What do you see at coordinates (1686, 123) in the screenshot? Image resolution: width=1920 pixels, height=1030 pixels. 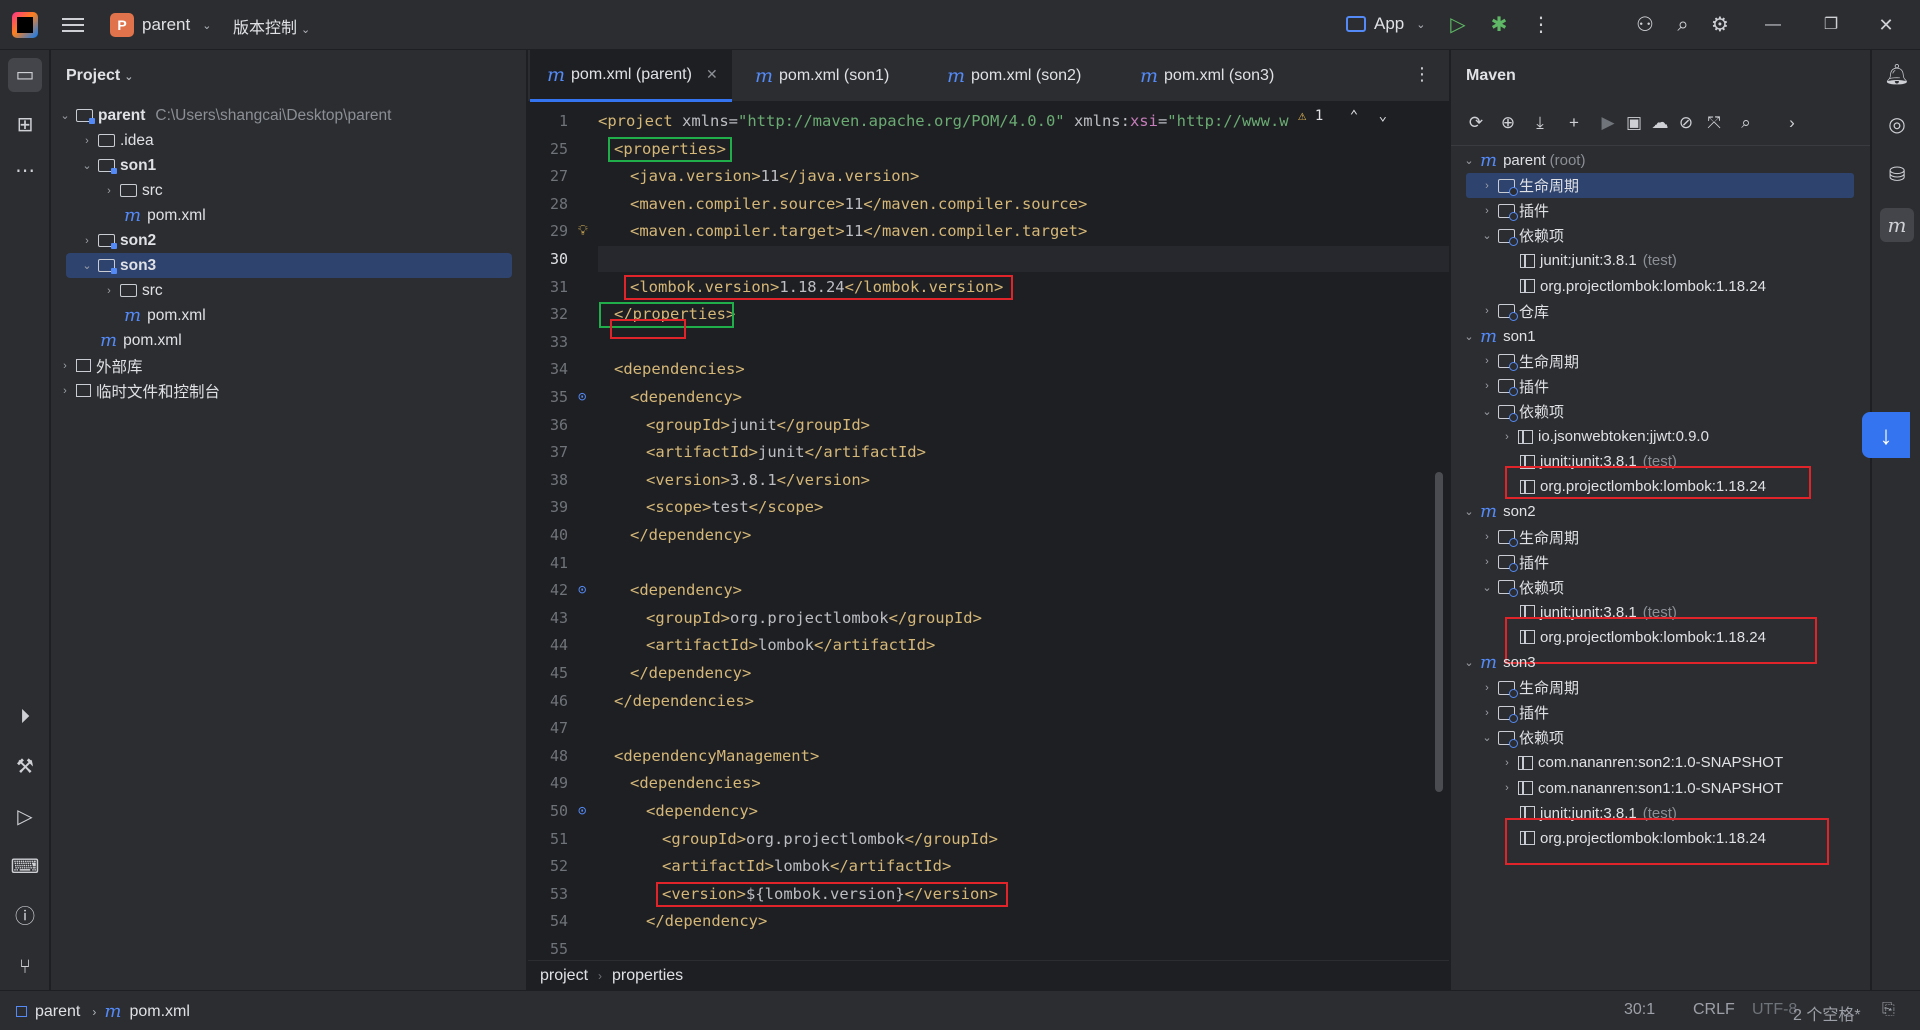 I see `skip-tests-icon: ⊘` at bounding box center [1686, 123].